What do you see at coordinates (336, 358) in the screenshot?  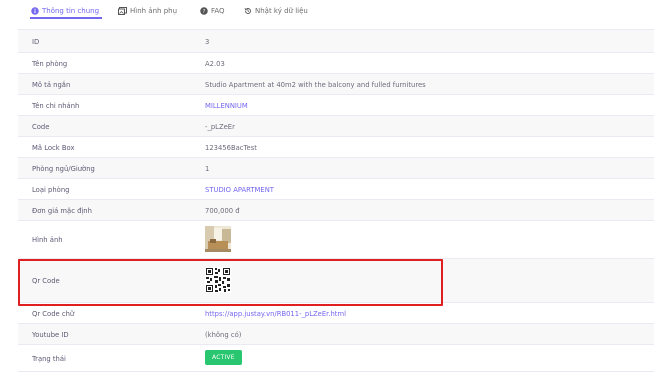 I see `table-row-status: Trạng thái ACTIVE` at bounding box center [336, 358].